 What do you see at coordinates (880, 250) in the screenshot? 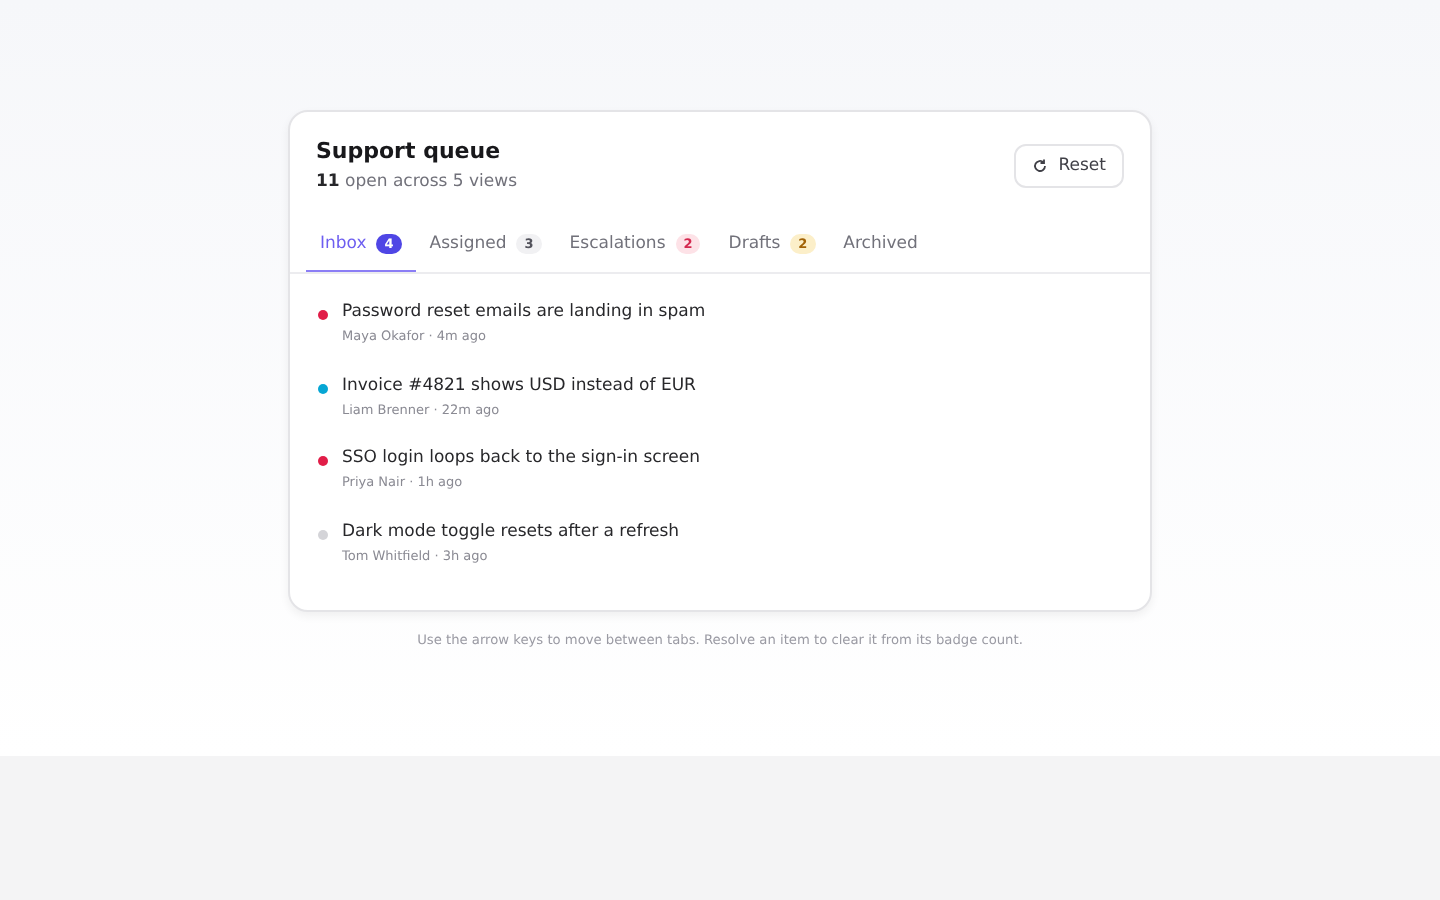
I see `tab: Archived` at bounding box center [880, 250].